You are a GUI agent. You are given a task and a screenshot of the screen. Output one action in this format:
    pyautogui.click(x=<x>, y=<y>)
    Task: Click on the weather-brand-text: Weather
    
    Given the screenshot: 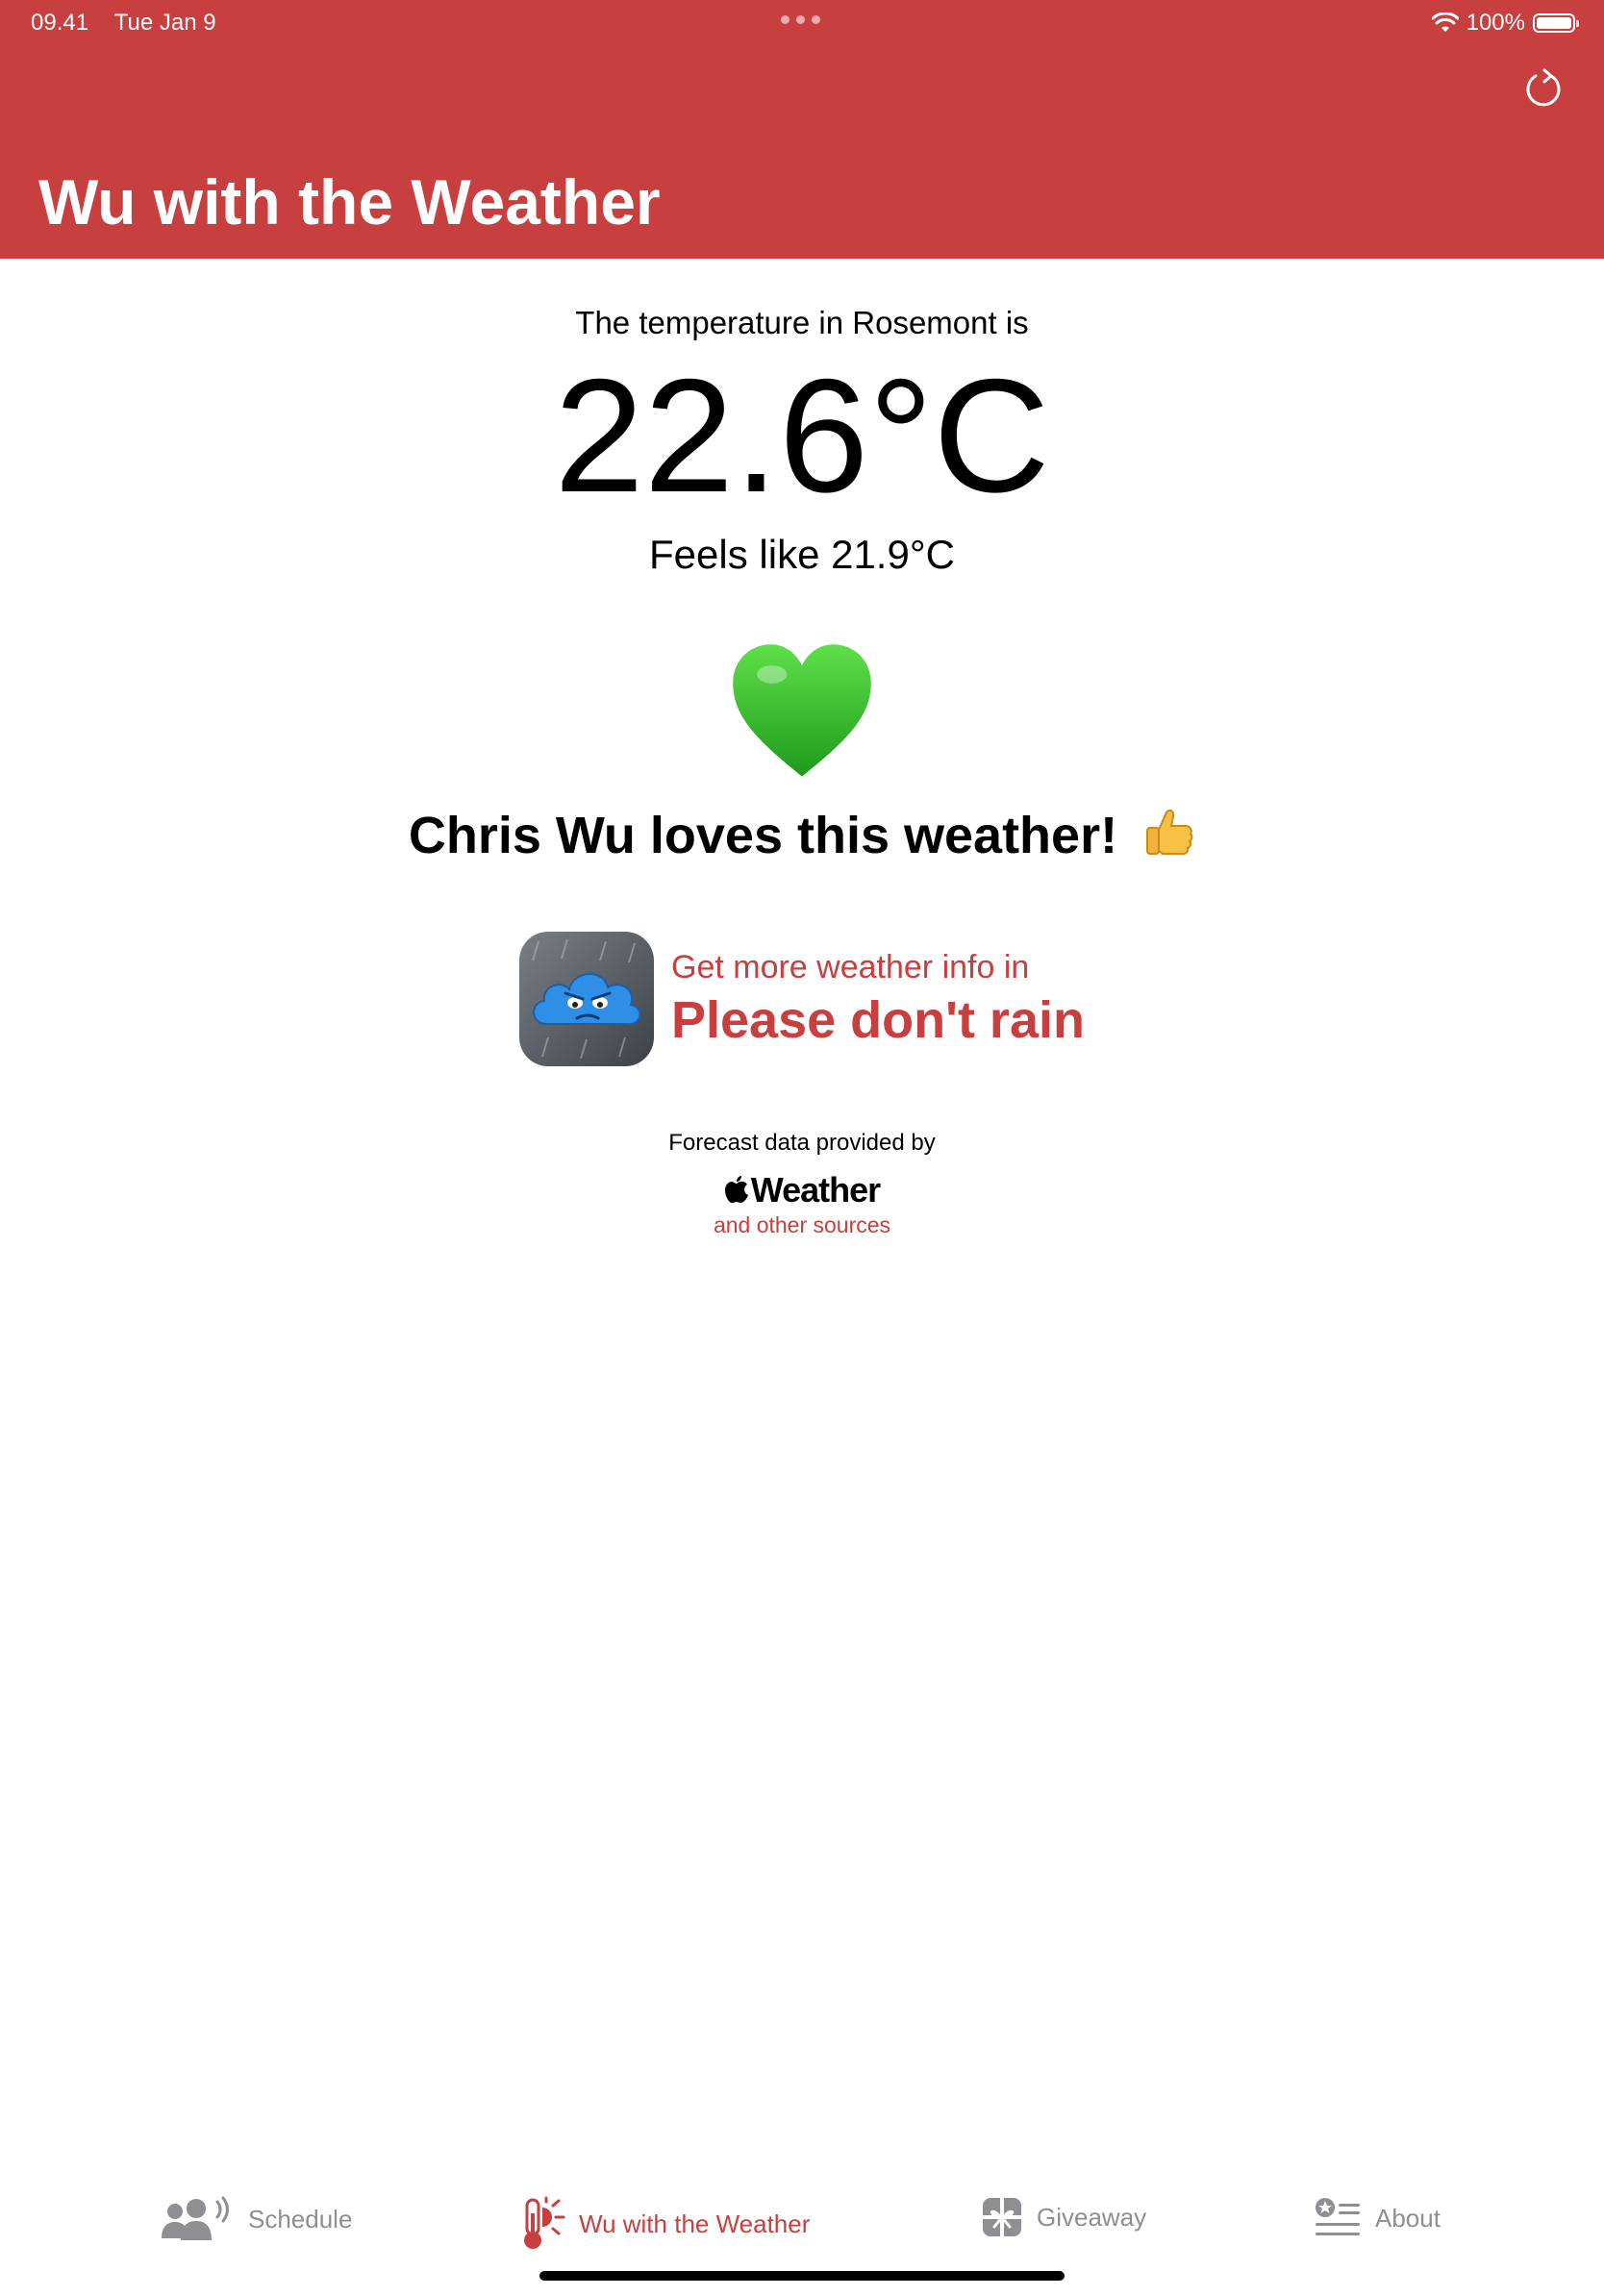 What is the action you would take?
    pyautogui.click(x=815, y=1190)
    